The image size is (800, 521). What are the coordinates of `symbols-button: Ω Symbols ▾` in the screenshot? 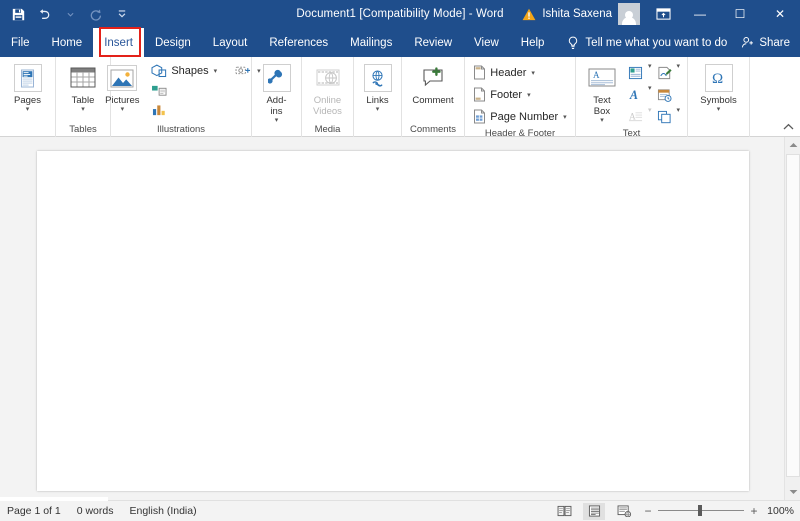 It's located at (719, 87).